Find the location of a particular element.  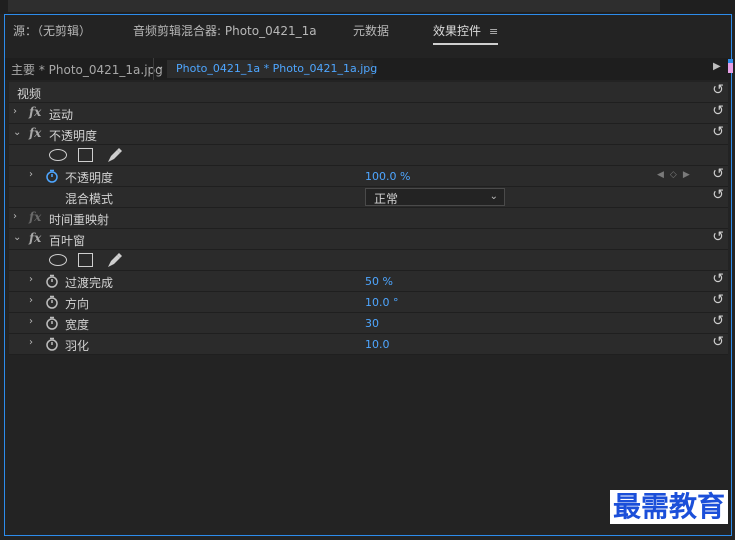

tab-effect-controls-label: 效果控件 is located at coordinates (457, 31).